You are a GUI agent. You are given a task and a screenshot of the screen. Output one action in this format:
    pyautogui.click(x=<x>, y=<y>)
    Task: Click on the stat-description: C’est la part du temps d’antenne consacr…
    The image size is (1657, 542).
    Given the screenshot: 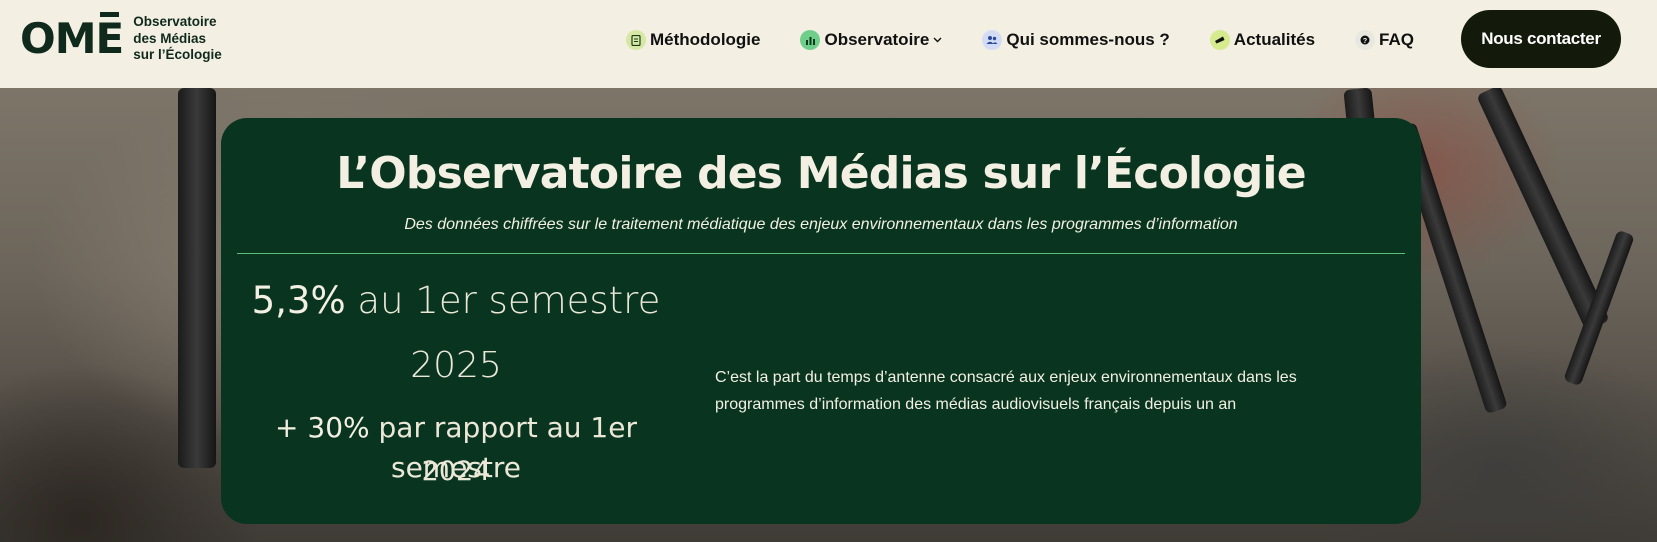 What is the action you would take?
    pyautogui.click(x=1006, y=391)
    